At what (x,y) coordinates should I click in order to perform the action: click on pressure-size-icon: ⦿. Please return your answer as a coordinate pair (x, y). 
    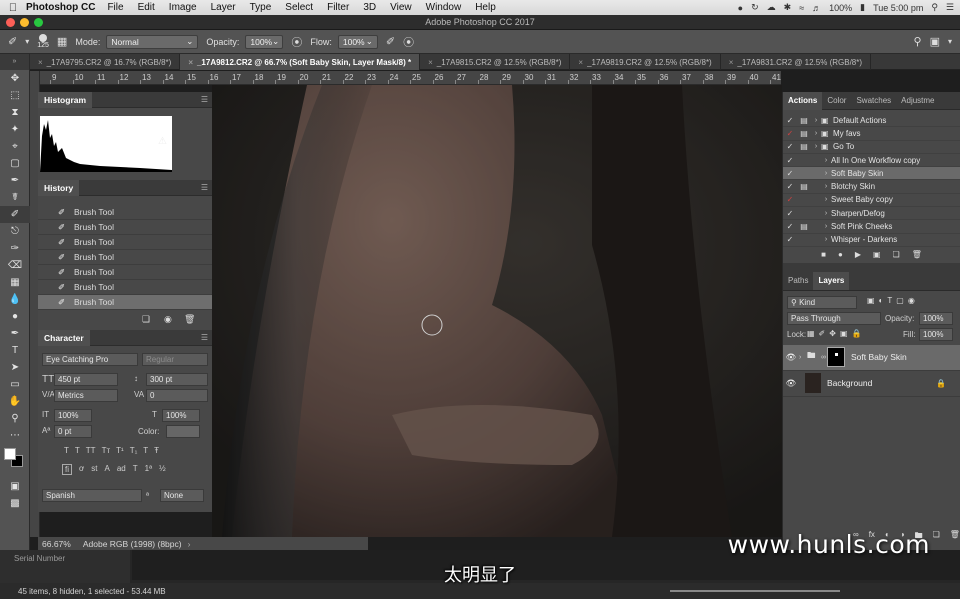
    Looking at the image, I should click on (408, 42).